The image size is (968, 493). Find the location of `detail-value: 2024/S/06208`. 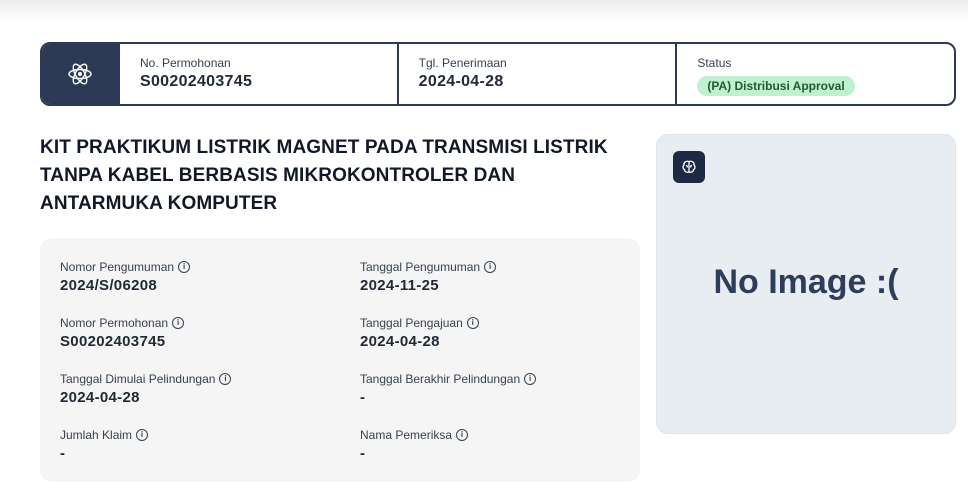

detail-value: 2024/S/06208 is located at coordinates (109, 285).